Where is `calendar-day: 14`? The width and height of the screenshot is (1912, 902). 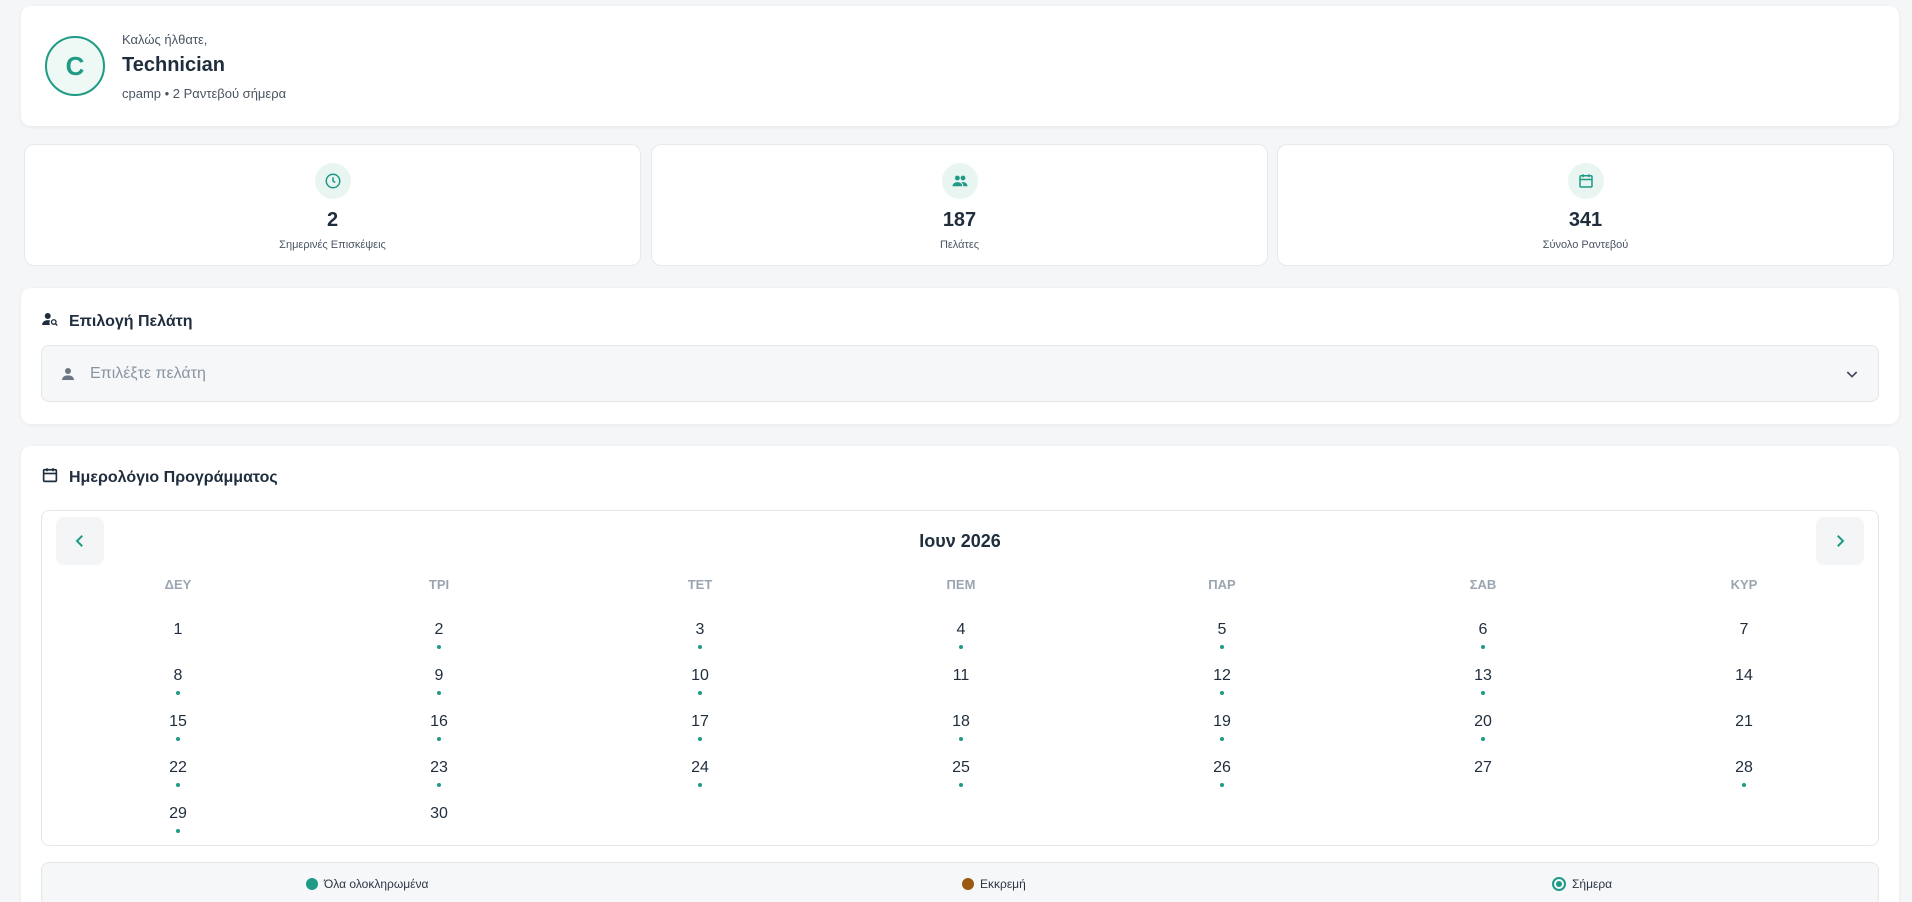
calendar-day: 14 is located at coordinates (1744, 680).